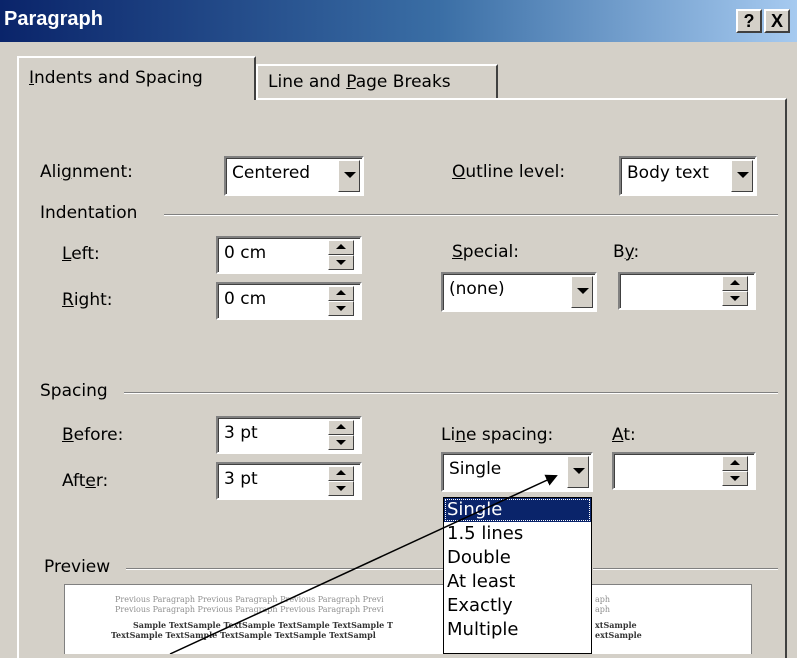 The width and height of the screenshot is (797, 658). What do you see at coordinates (616, 625) in the screenshot?
I see `preview-fragment: xtSample` at bounding box center [616, 625].